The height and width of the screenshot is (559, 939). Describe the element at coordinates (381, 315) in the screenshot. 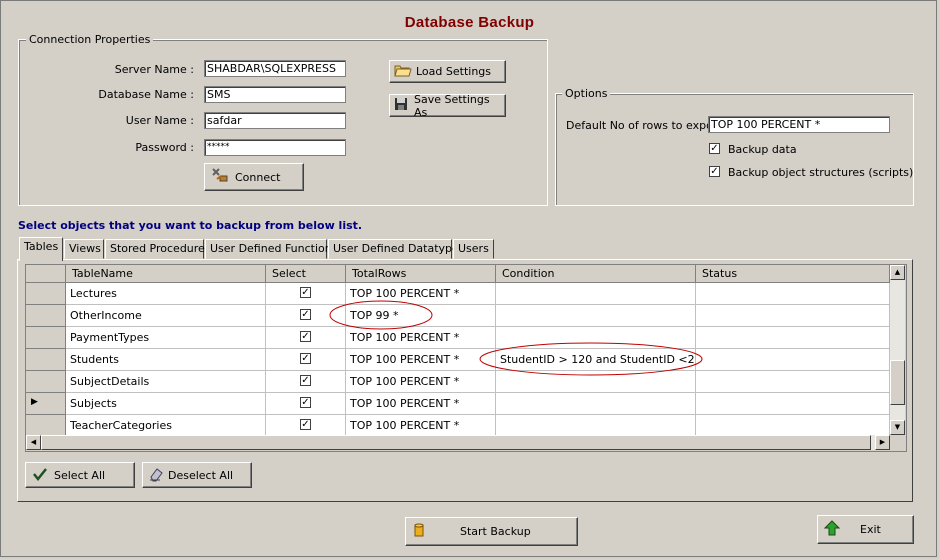

I see `annotation-ellipse-otherincome` at that location.